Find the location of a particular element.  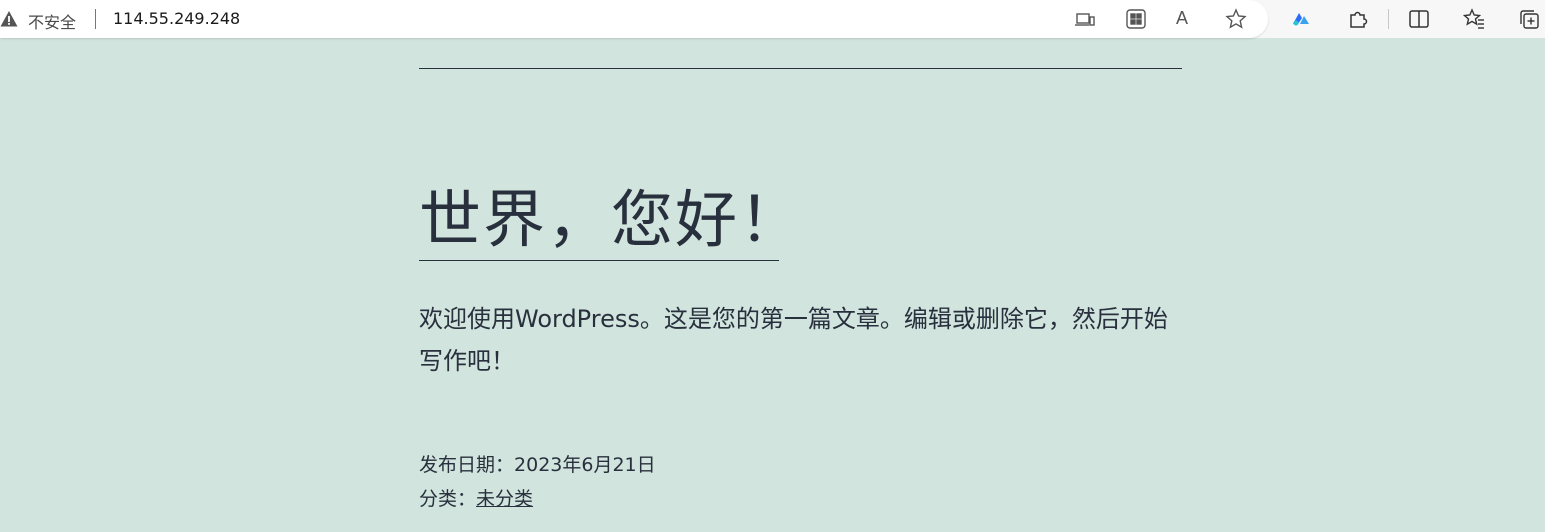

browser-toolbar: 不安全 114.55.249.248 A is located at coordinates (772, 19).